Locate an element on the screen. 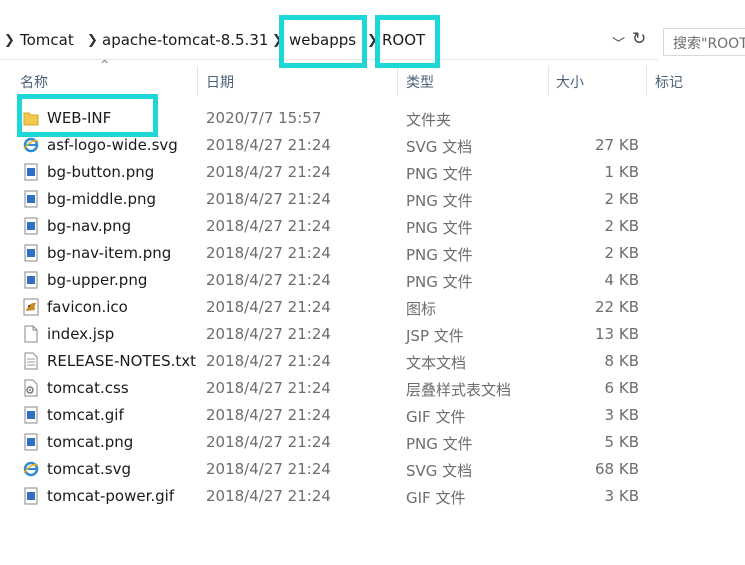 The width and height of the screenshot is (745, 565). file-row: tomcat.gif 2018/4/27 21:24 GIF 文件 3 KB is located at coordinates (330, 415).